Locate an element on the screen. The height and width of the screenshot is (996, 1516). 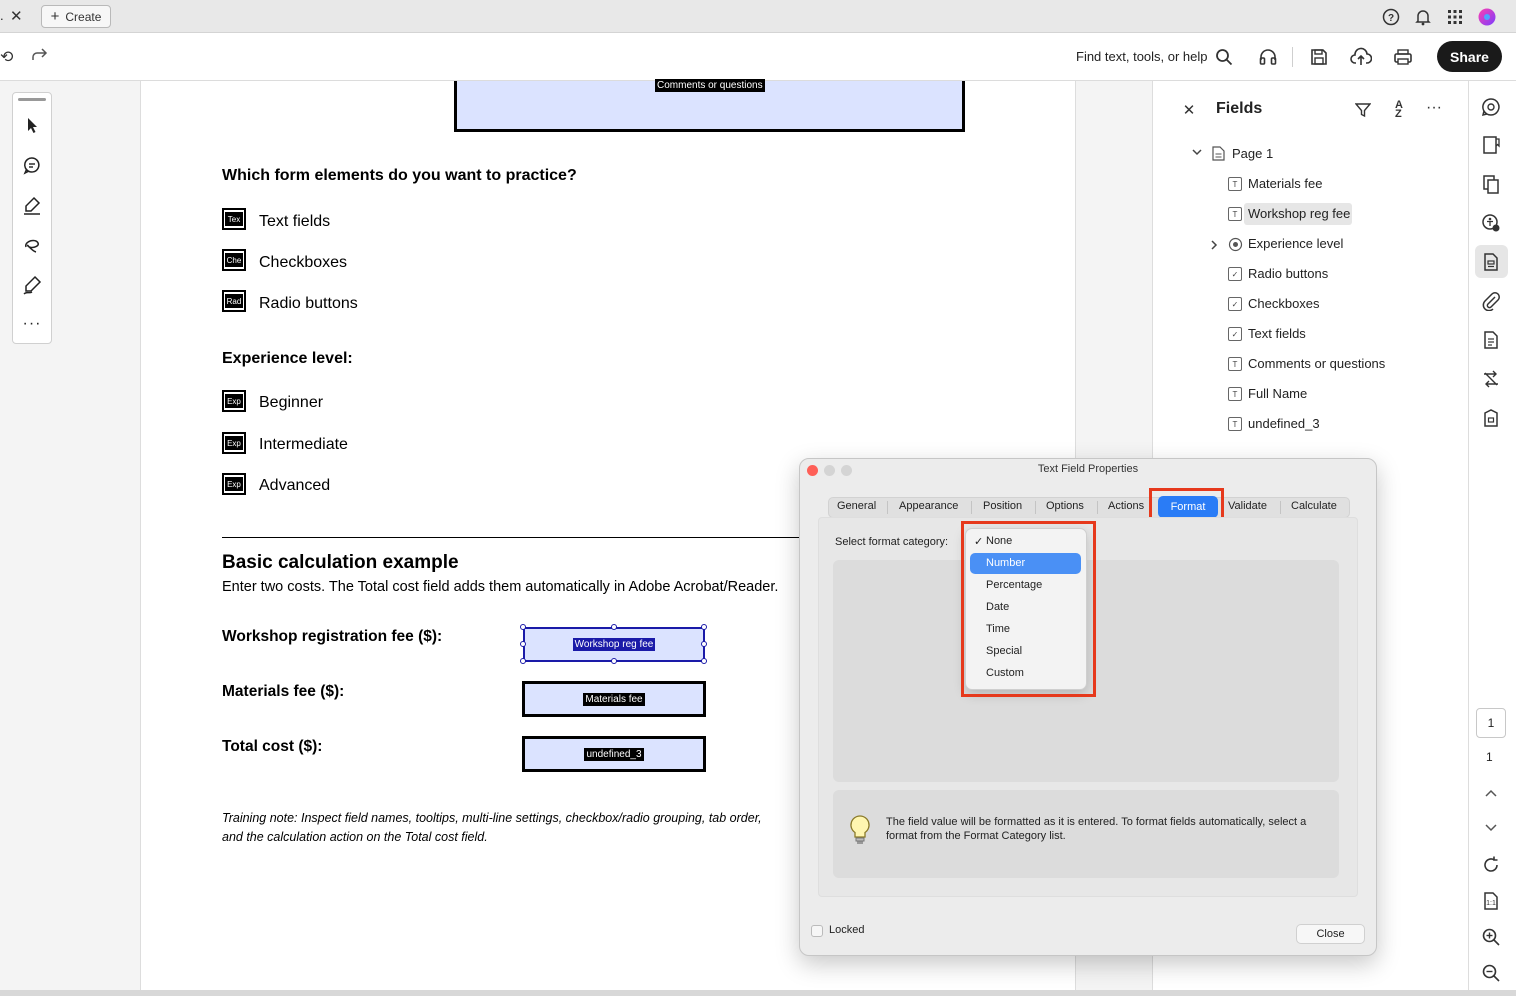
page-number-input: 1 is located at coordinates (1491, 723).